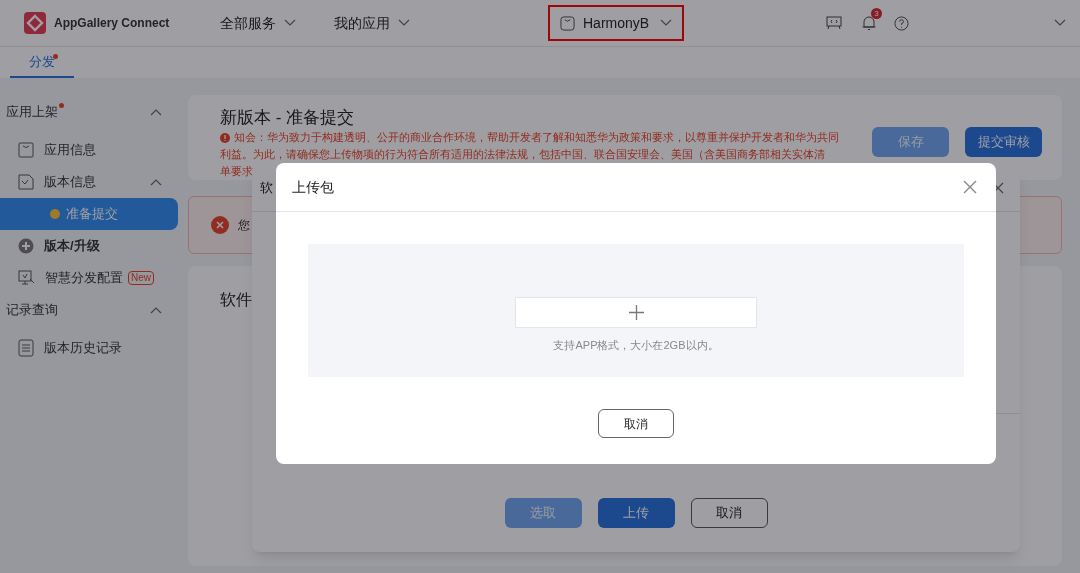 The width and height of the screenshot is (1080, 573). Describe the element at coordinates (244, 225) in the screenshot. I see `alert-text: 您` at that location.